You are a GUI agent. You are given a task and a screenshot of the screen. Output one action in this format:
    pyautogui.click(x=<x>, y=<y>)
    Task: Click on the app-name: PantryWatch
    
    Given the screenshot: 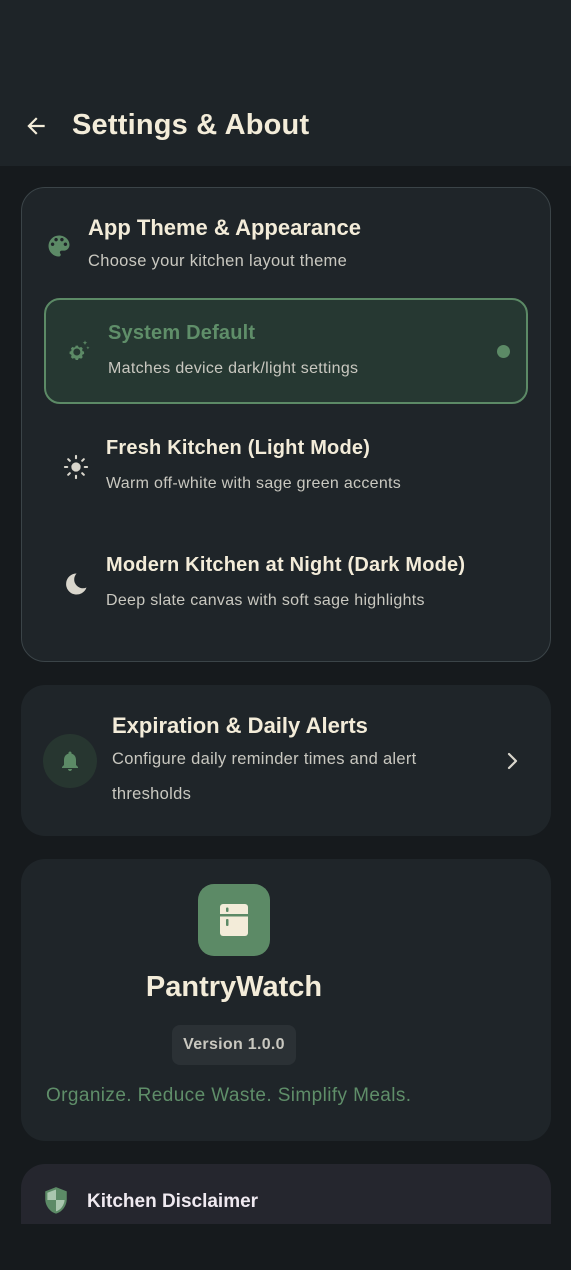 What is the action you would take?
    pyautogui.click(x=234, y=987)
    